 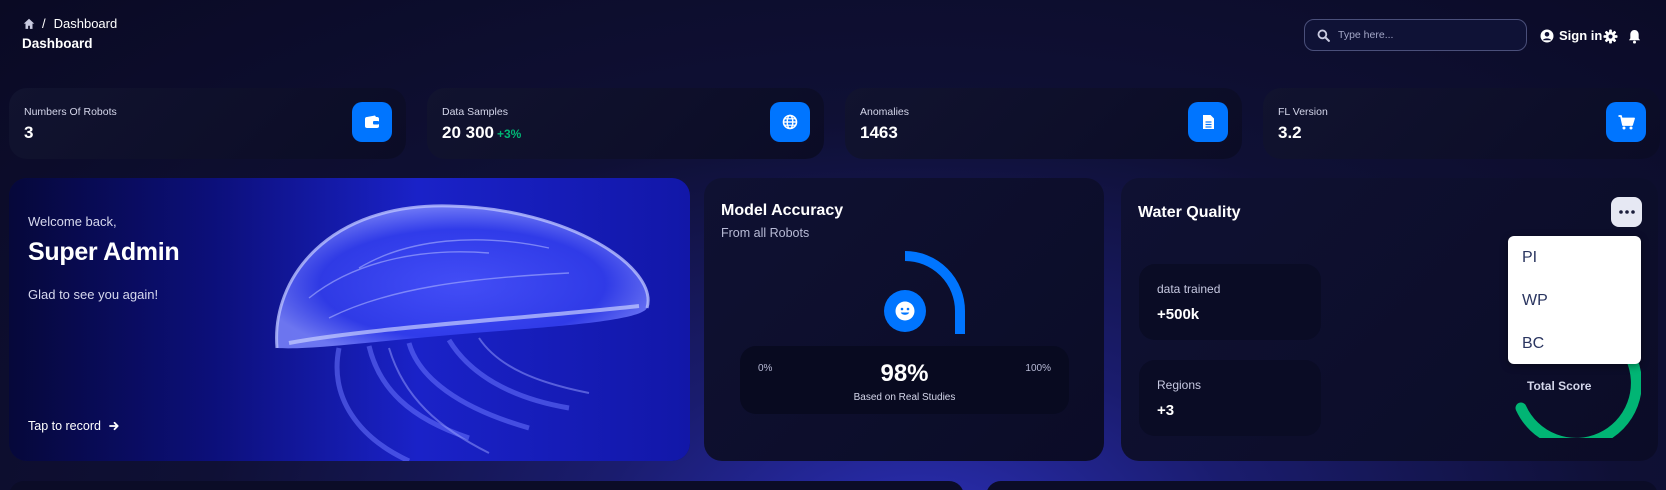 I want to click on menu-item-pi: PI, so click(x=1529, y=258).